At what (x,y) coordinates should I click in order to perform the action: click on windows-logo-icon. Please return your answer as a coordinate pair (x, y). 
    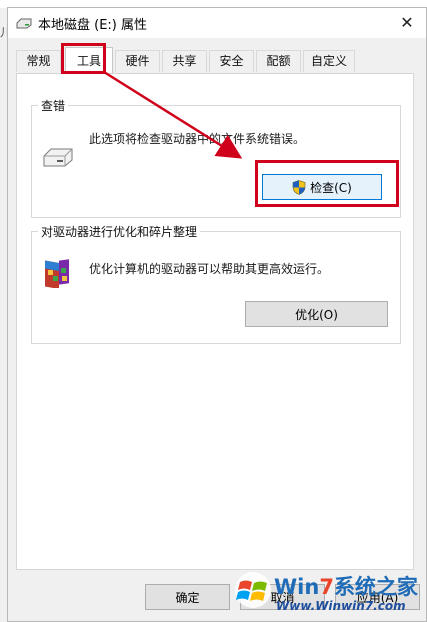
    Looking at the image, I should click on (253, 590).